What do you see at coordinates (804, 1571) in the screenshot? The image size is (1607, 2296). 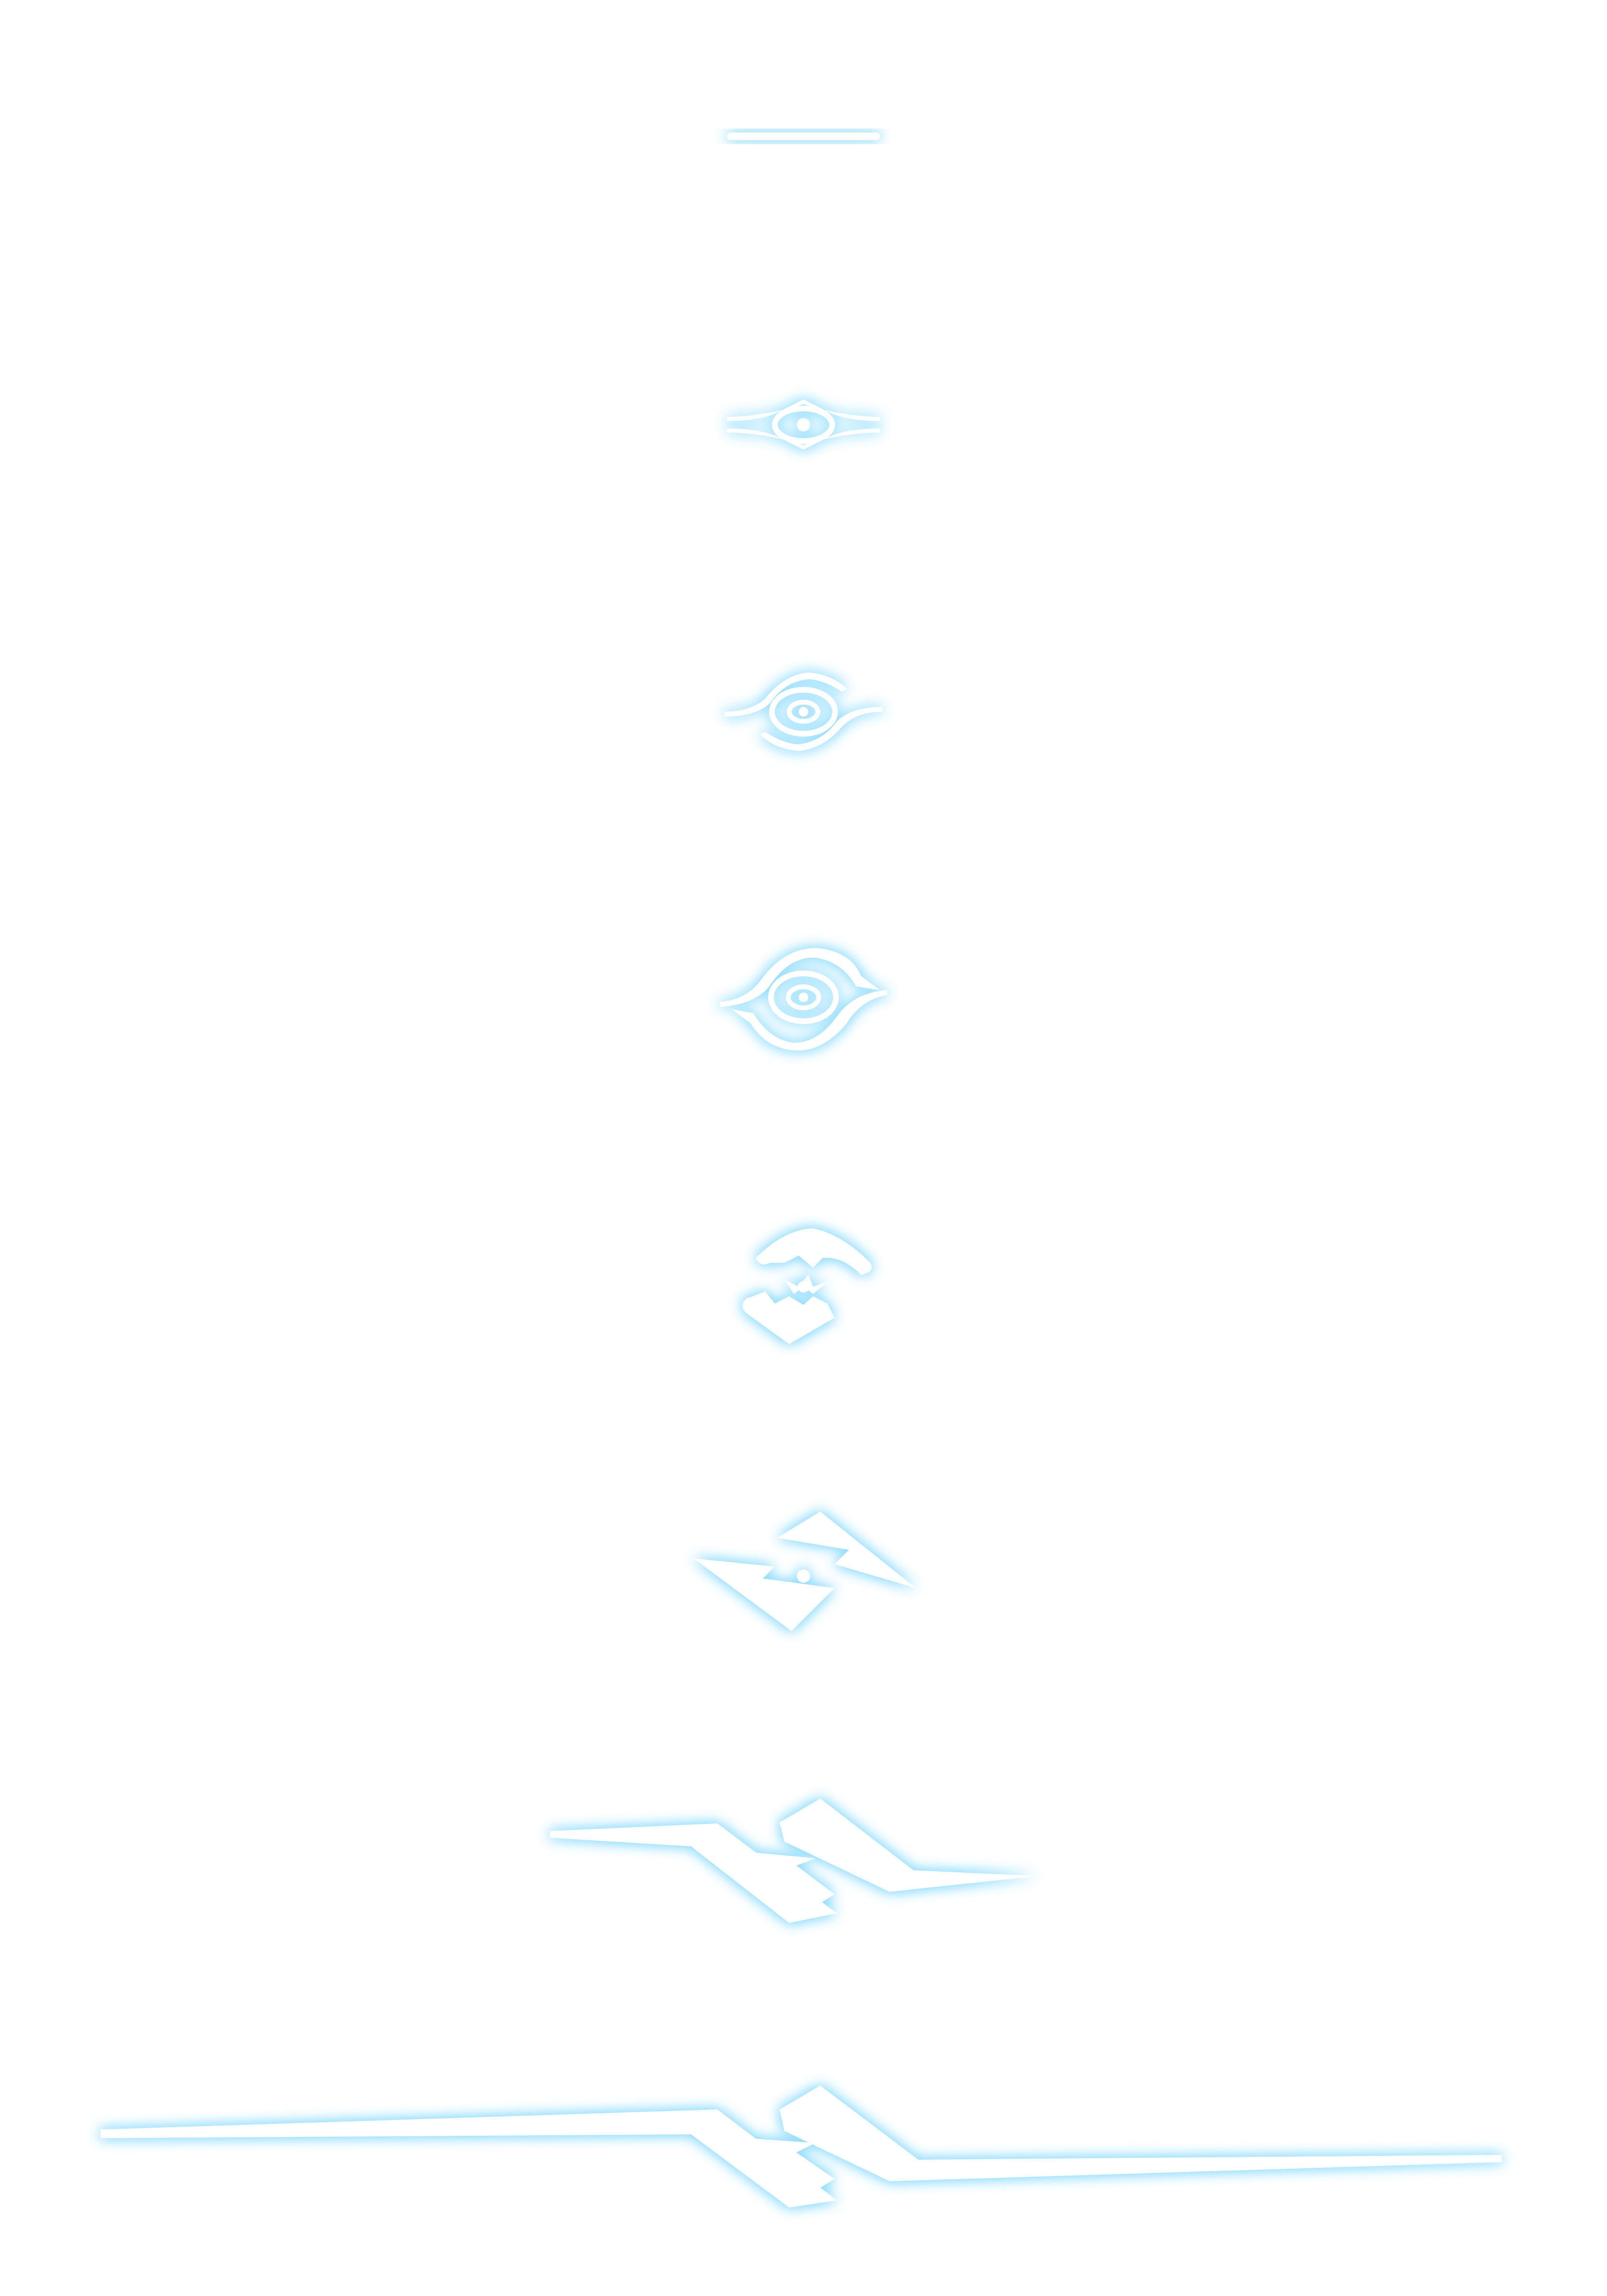 I see `lightning-bolt-icon` at bounding box center [804, 1571].